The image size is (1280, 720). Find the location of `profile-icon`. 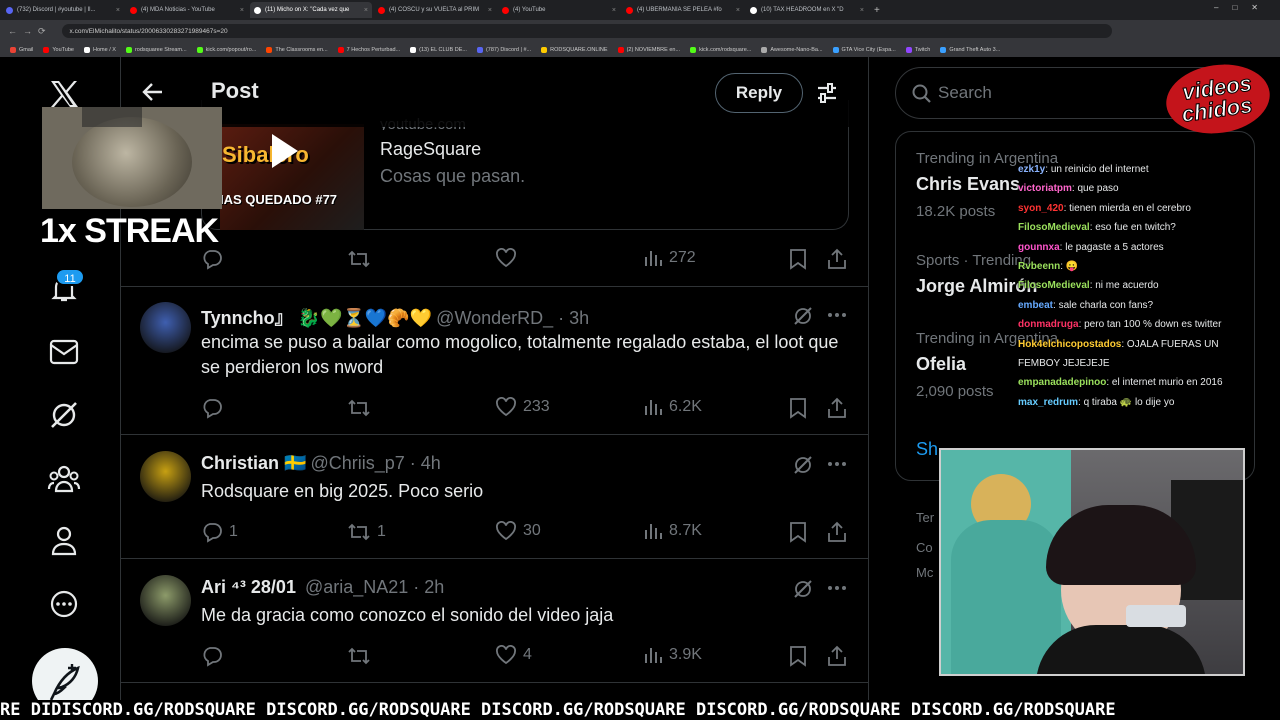

profile-icon is located at coordinates (64, 541).